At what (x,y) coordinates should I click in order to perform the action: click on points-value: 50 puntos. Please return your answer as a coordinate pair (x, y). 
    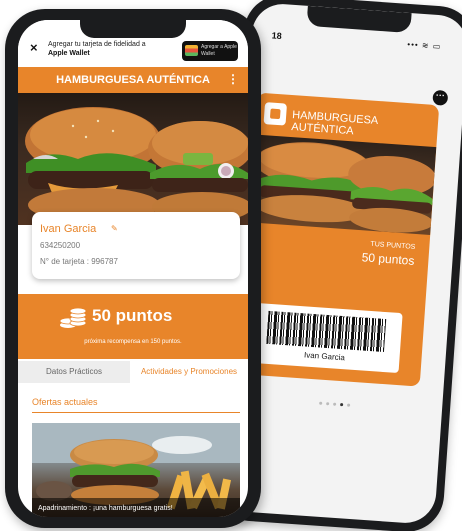
    Looking at the image, I should click on (132, 315).